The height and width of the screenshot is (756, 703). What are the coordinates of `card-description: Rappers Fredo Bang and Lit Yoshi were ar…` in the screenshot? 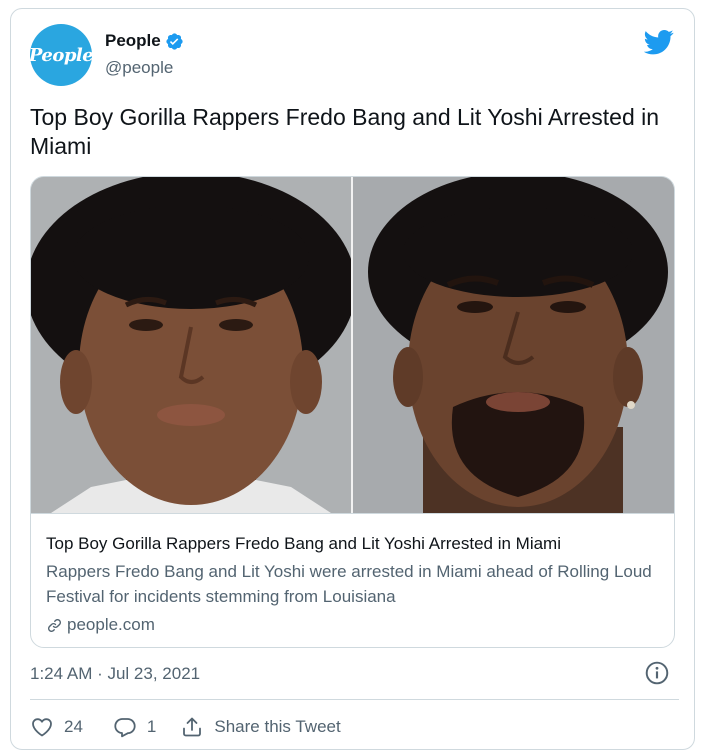 It's located at (349, 584).